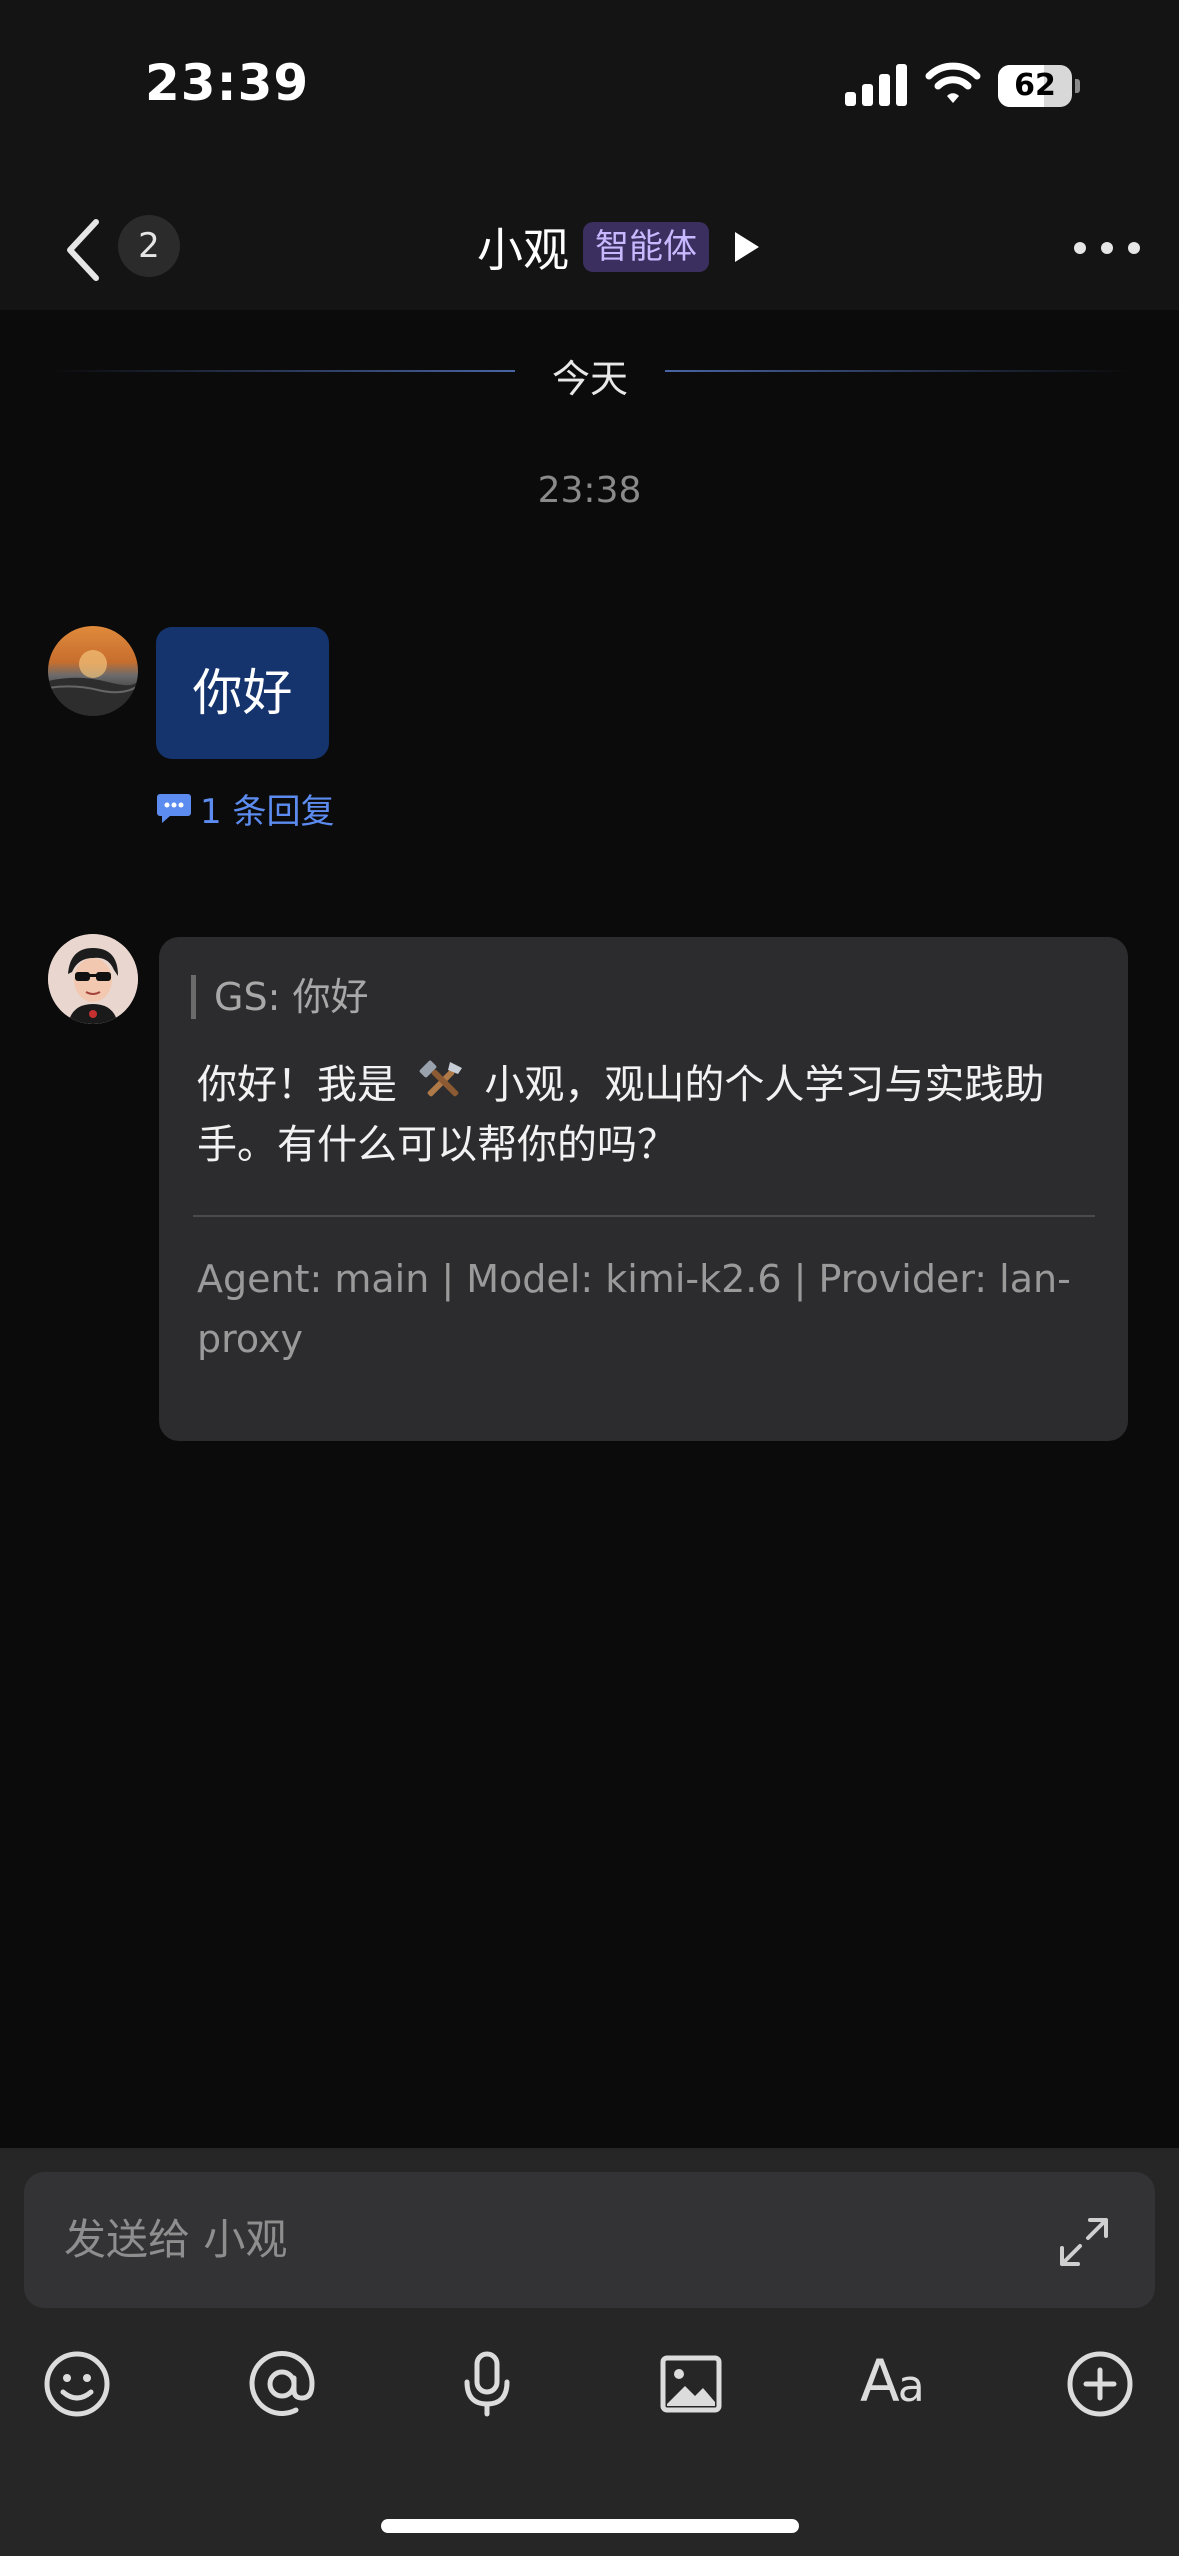 Image resolution: width=1179 pixels, height=2556 pixels. I want to click on unread-count-badge: 2, so click(149, 246).